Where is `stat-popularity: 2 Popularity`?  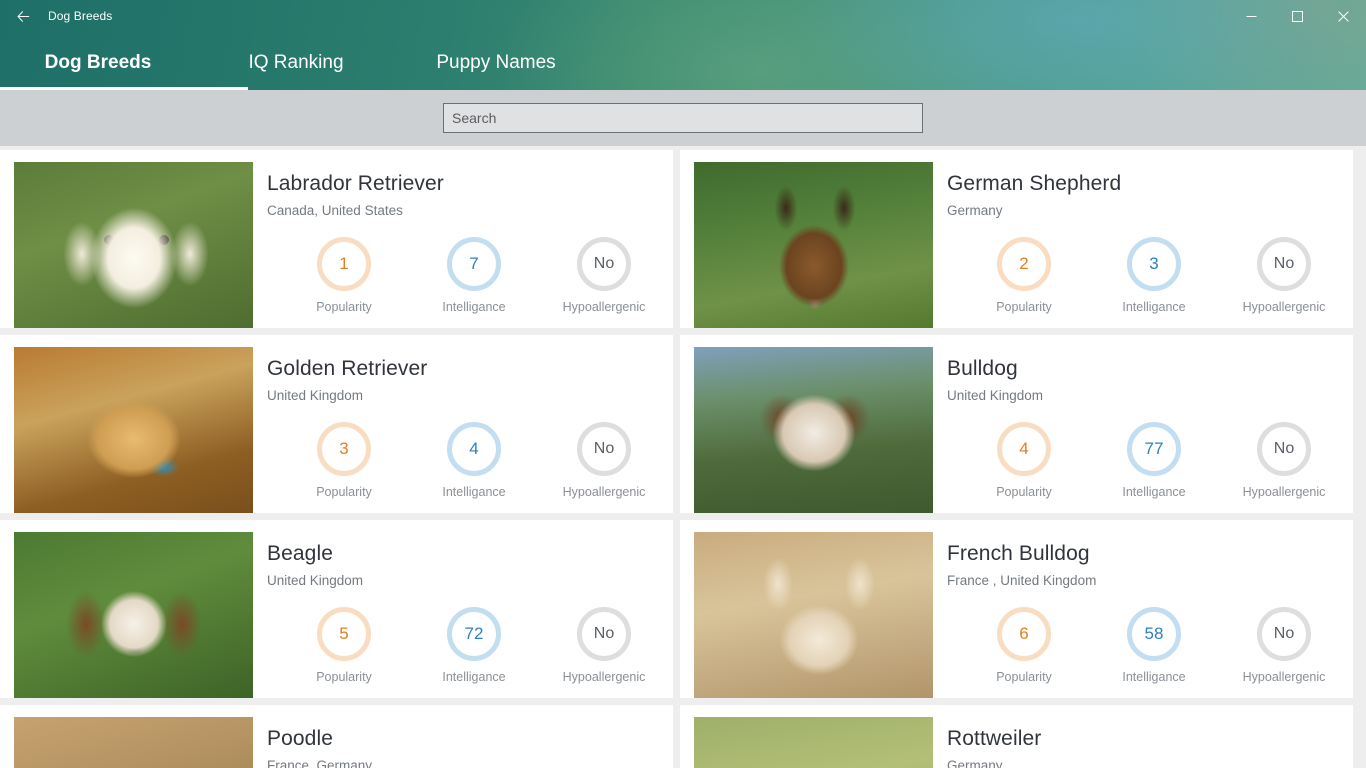 stat-popularity: 2 Popularity is located at coordinates (1024, 275).